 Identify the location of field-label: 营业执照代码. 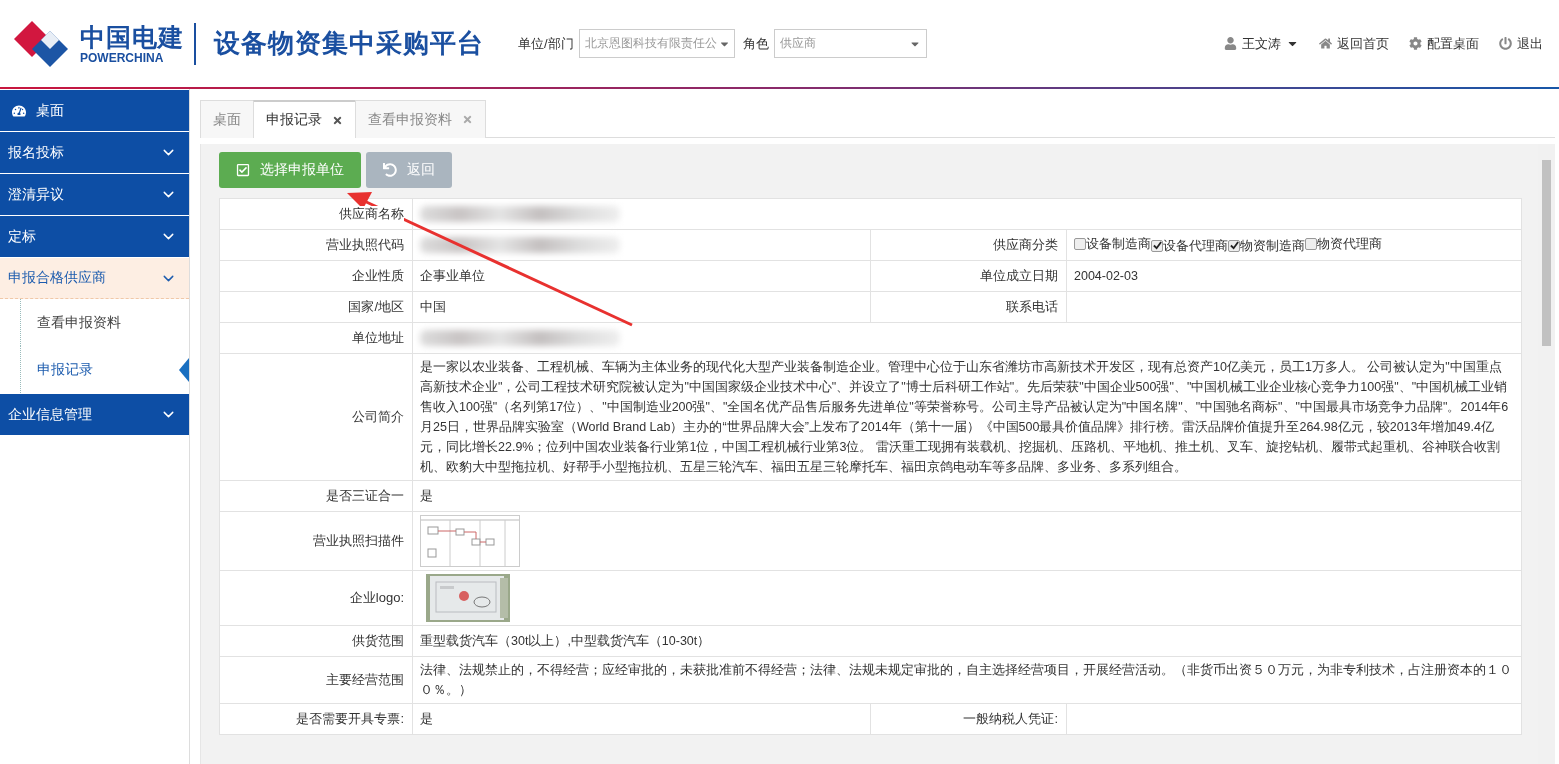
(365, 244).